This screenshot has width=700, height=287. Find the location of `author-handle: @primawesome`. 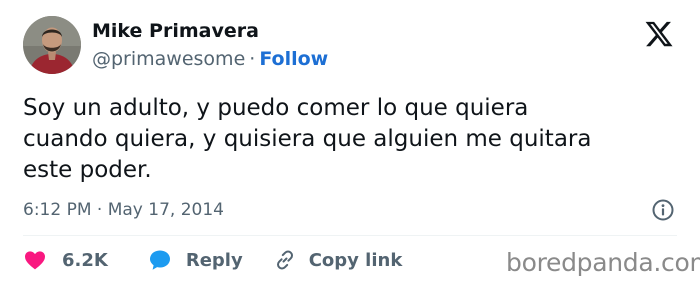

author-handle: @primawesome is located at coordinates (168, 59).